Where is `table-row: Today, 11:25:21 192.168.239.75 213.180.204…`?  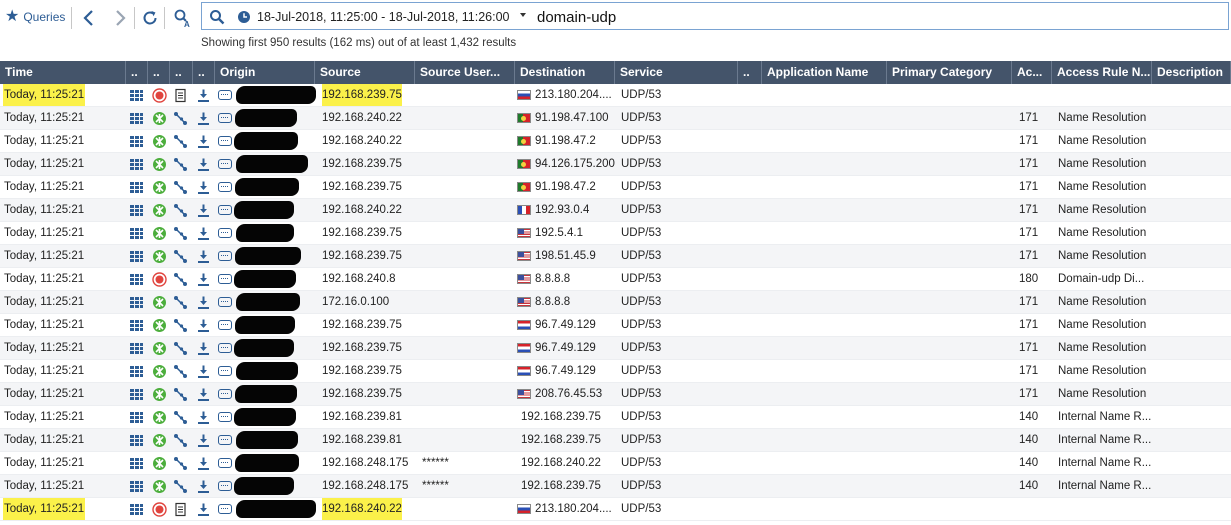
table-row: Today, 11:25:21 192.168.239.75 213.180.204… is located at coordinates (615, 95).